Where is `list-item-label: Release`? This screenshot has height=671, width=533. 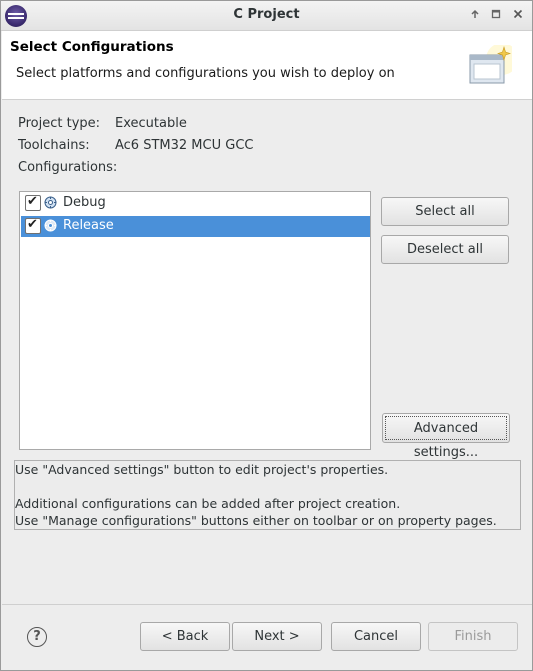 list-item-label: Release is located at coordinates (88, 225).